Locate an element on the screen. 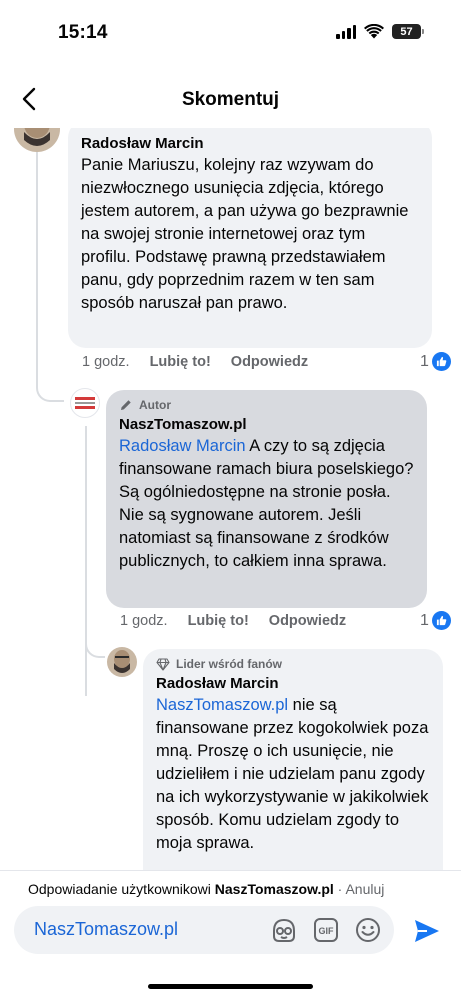 This screenshot has height=1000, width=461. cellular-signal-icon is located at coordinates (346, 31).